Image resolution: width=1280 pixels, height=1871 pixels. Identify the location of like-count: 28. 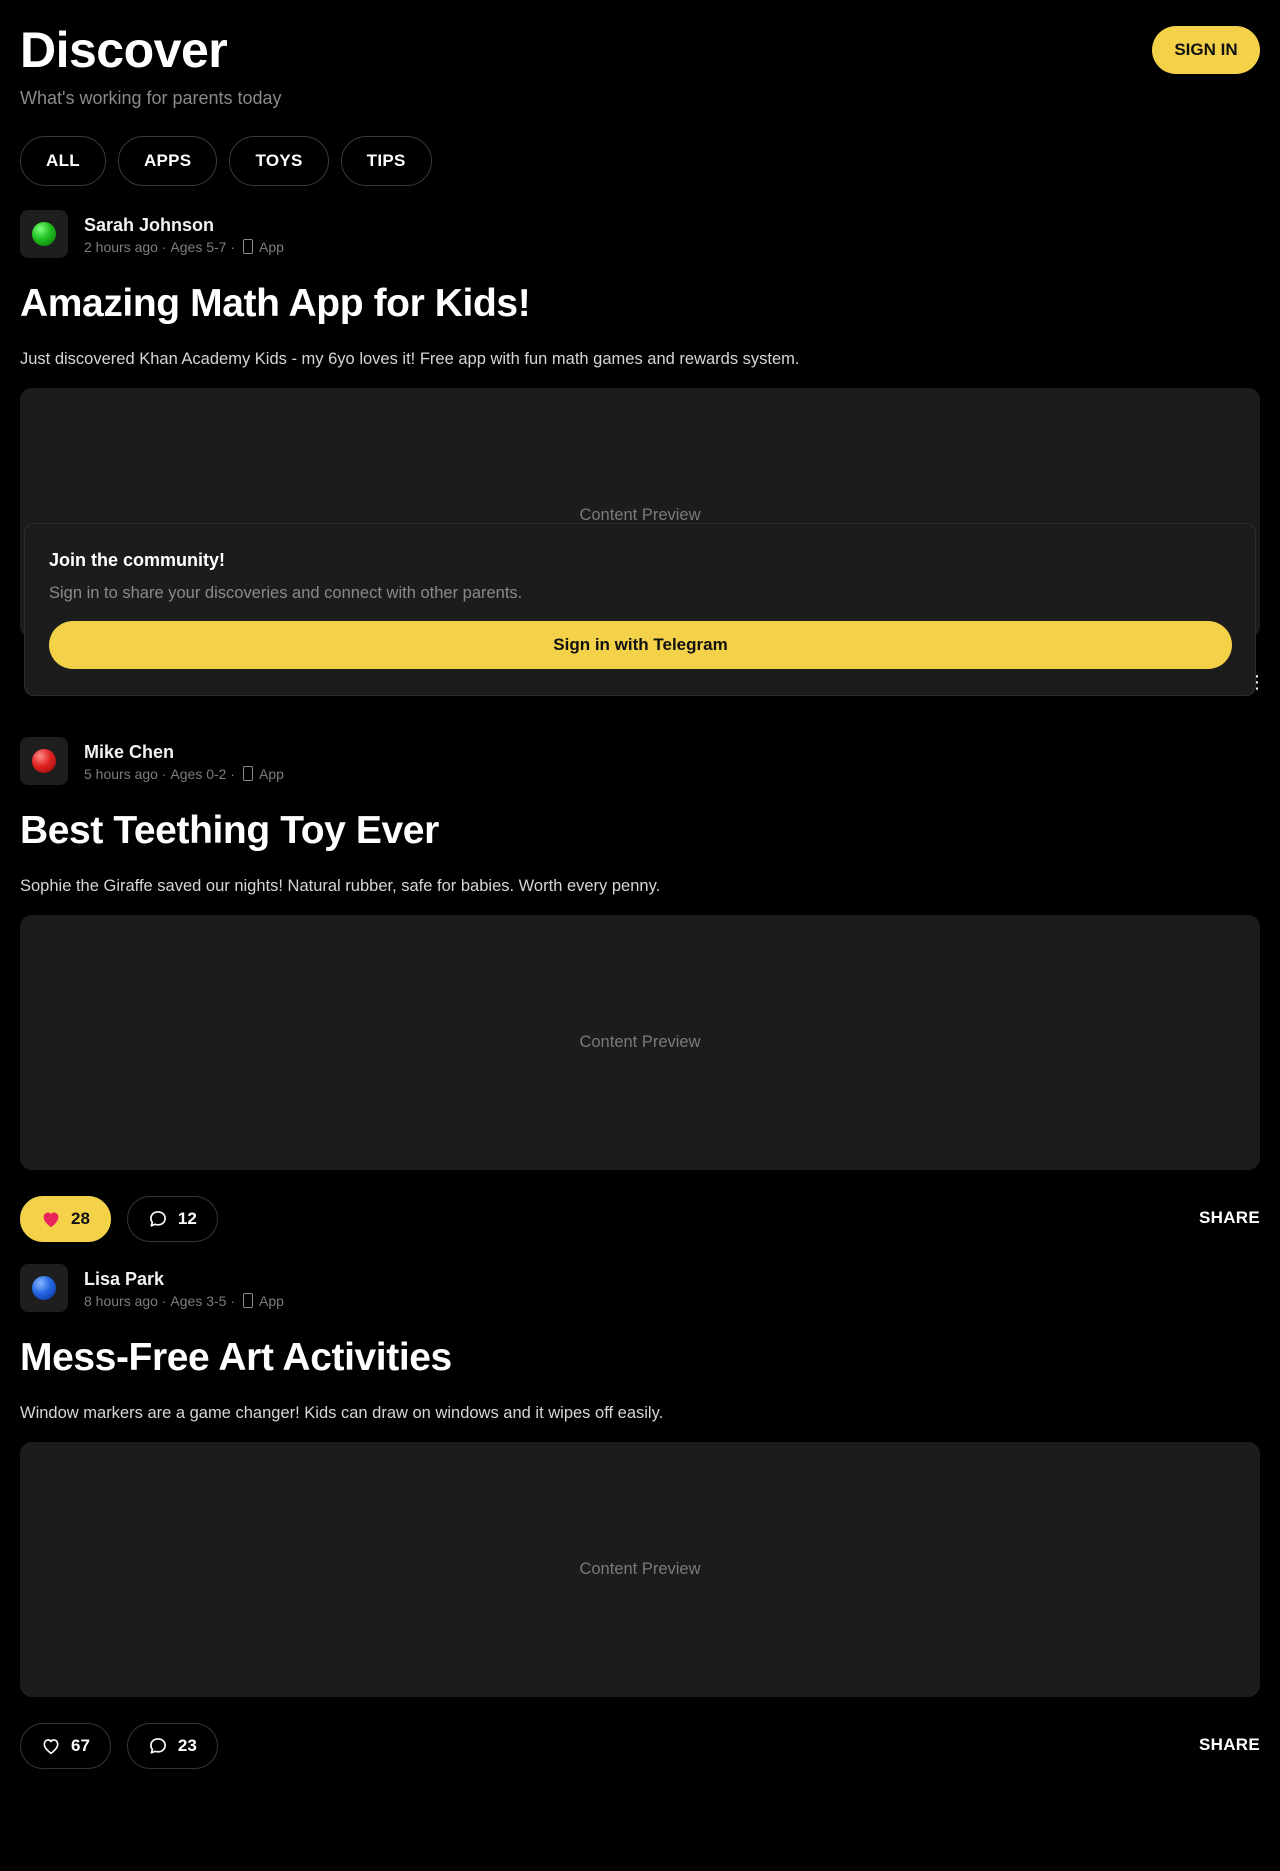
(80, 1218).